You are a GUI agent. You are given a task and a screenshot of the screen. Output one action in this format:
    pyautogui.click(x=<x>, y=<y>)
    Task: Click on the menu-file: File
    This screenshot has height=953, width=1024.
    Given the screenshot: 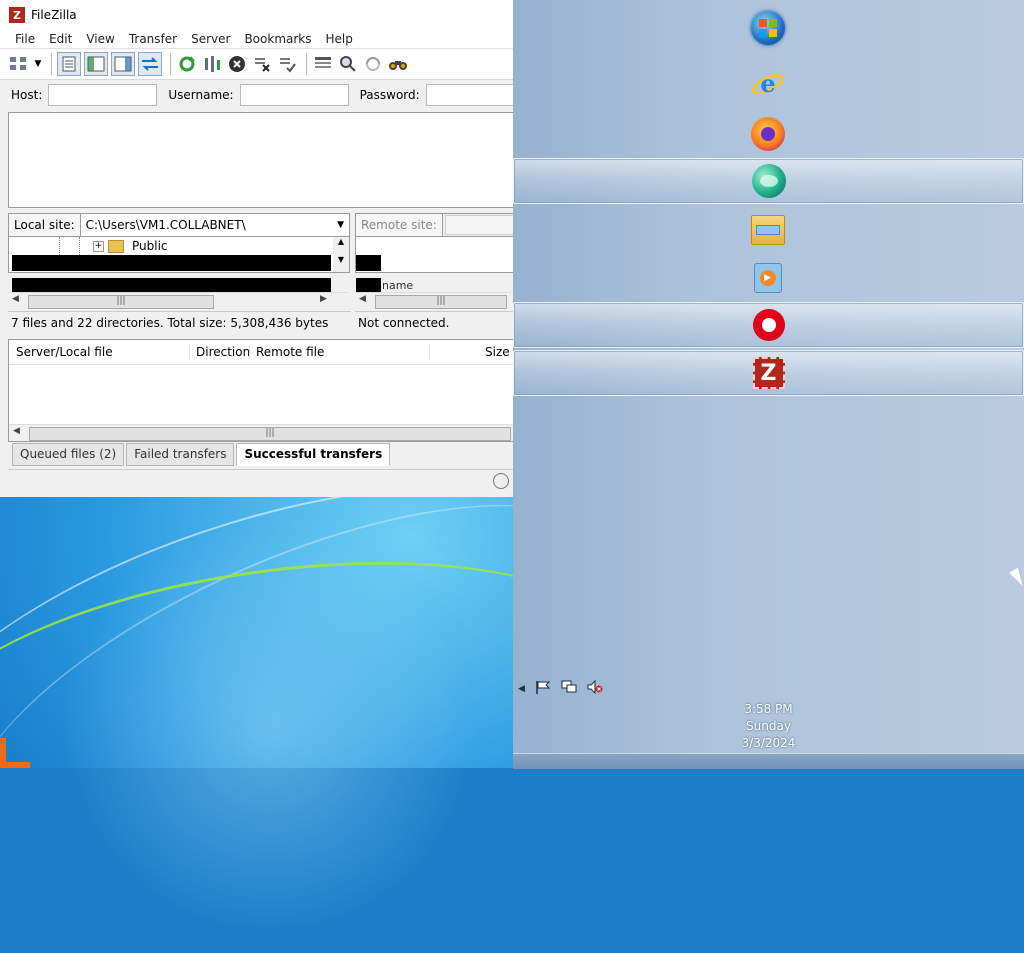 What is the action you would take?
    pyautogui.click(x=25, y=39)
    